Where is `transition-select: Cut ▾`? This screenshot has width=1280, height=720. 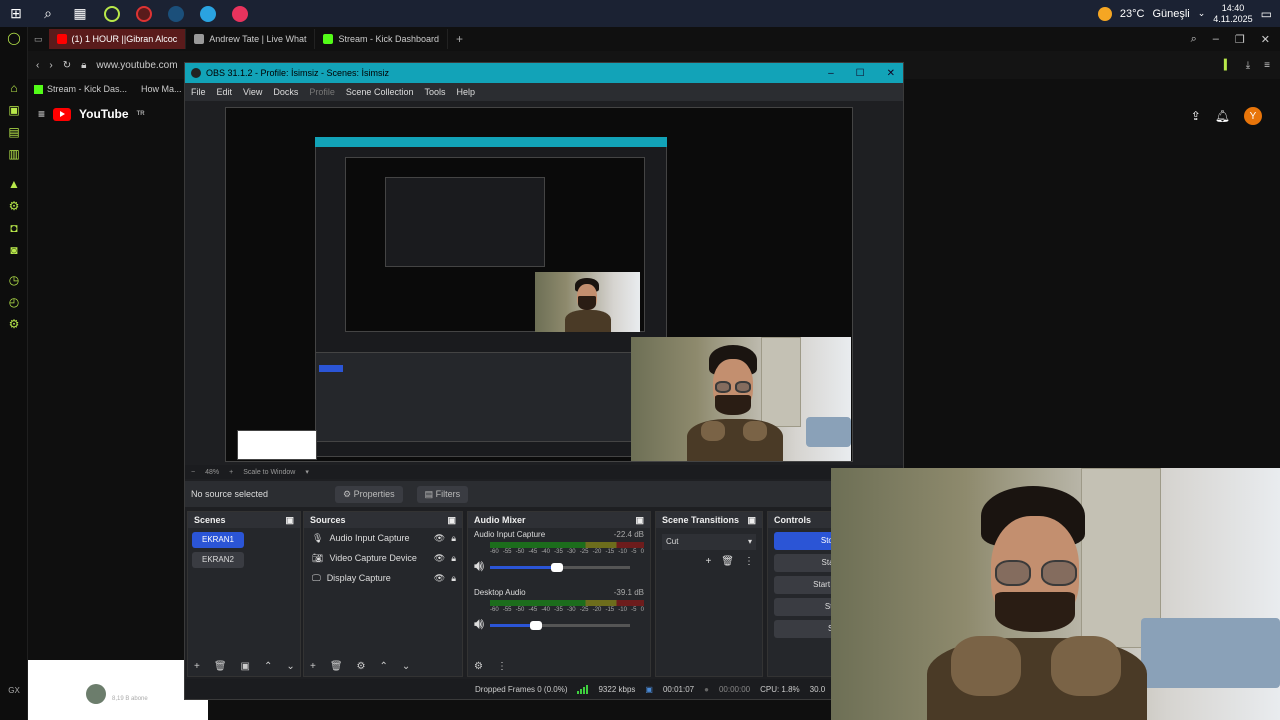 transition-select: Cut ▾ is located at coordinates (709, 542).